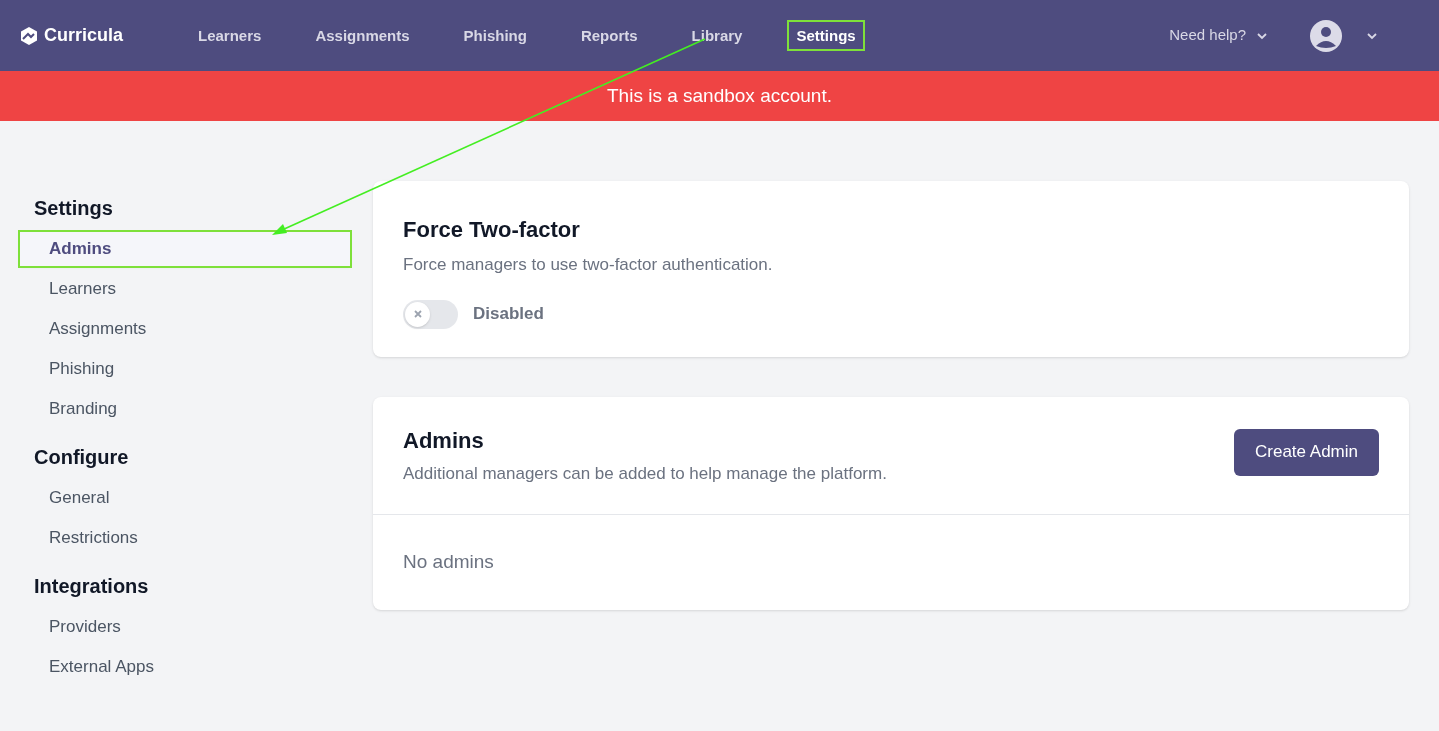 The width and height of the screenshot is (1439, 731). I want to click on sidebar-item: Branding, so click(185, 409).